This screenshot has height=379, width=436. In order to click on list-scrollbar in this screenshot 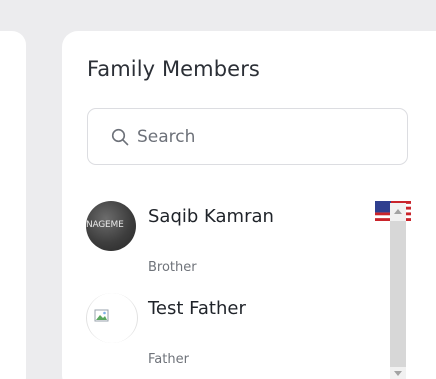, I will do `click(398, 291)`.